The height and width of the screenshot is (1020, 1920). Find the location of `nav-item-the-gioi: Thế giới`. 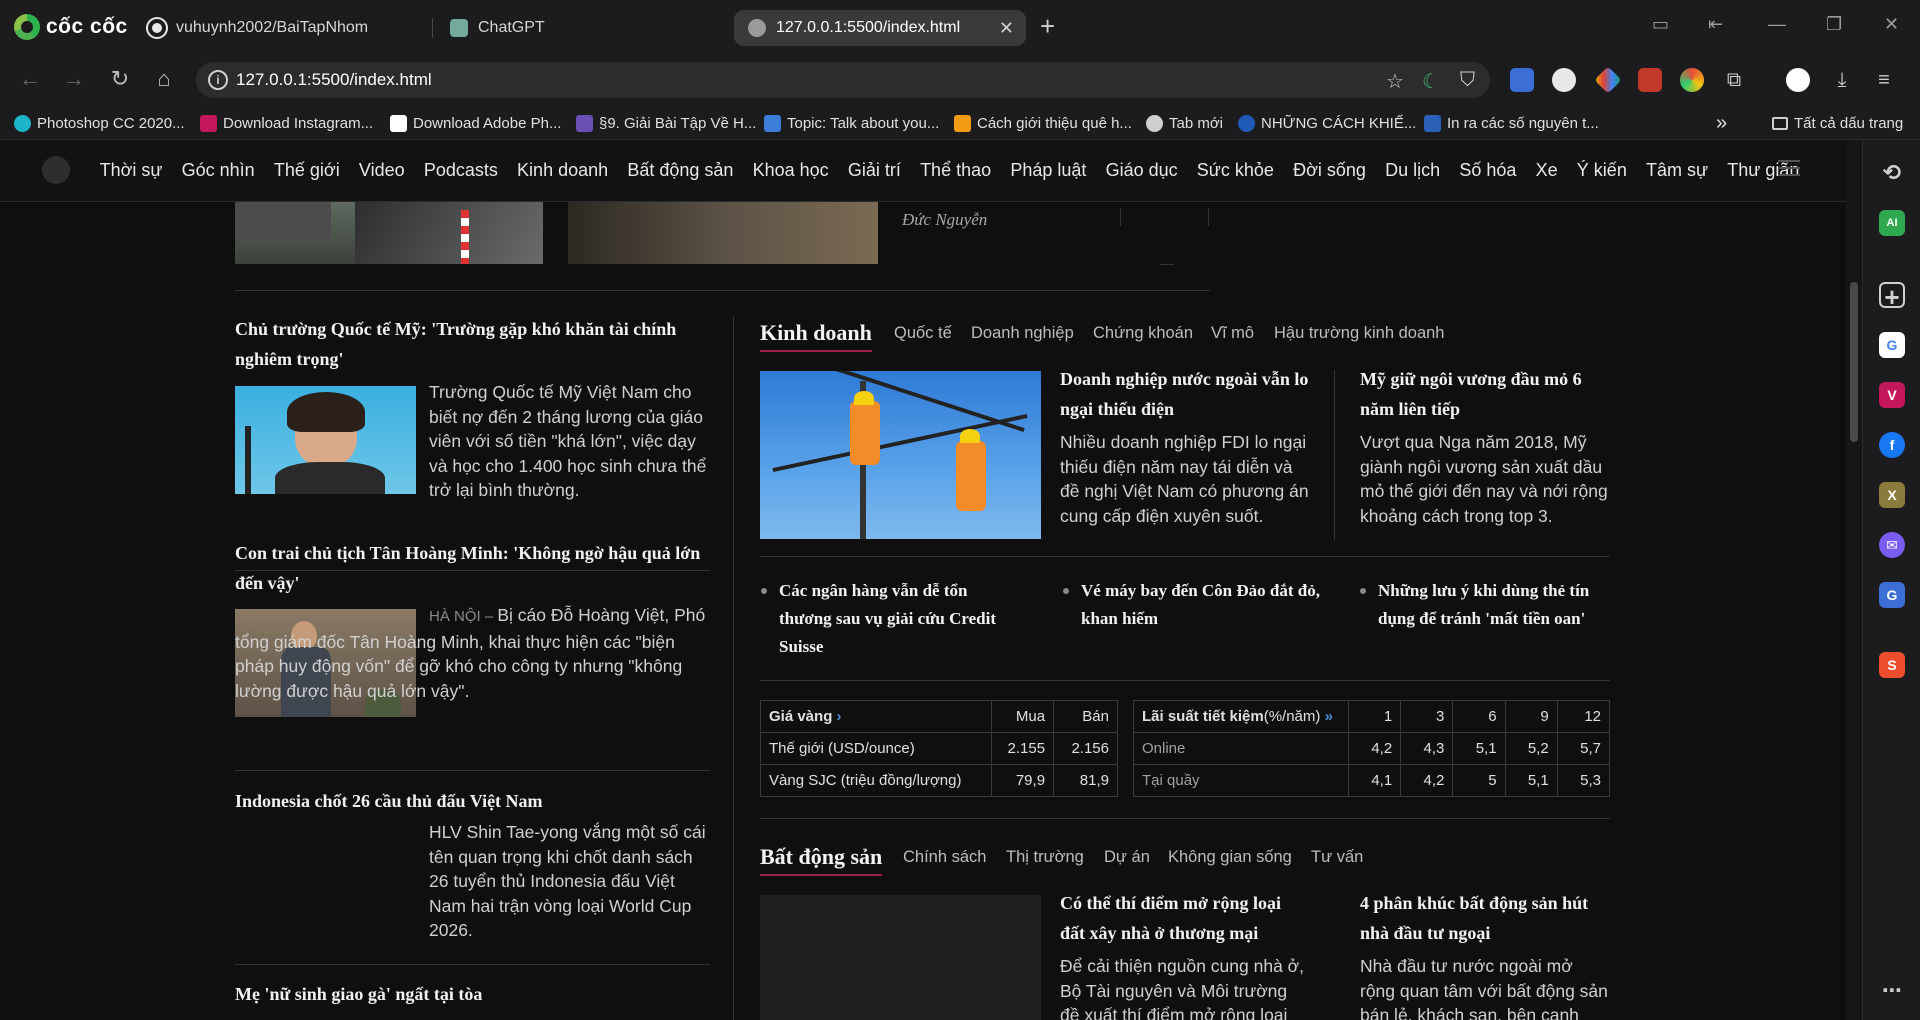

nav-item-the-gioi: Thế giới is located at coordinates (306, 170).